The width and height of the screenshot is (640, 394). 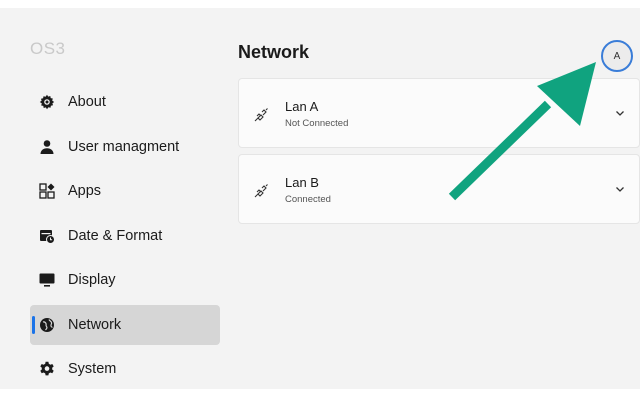 I want to click on sidebar-item-label: System, so click(x=92, y=369).